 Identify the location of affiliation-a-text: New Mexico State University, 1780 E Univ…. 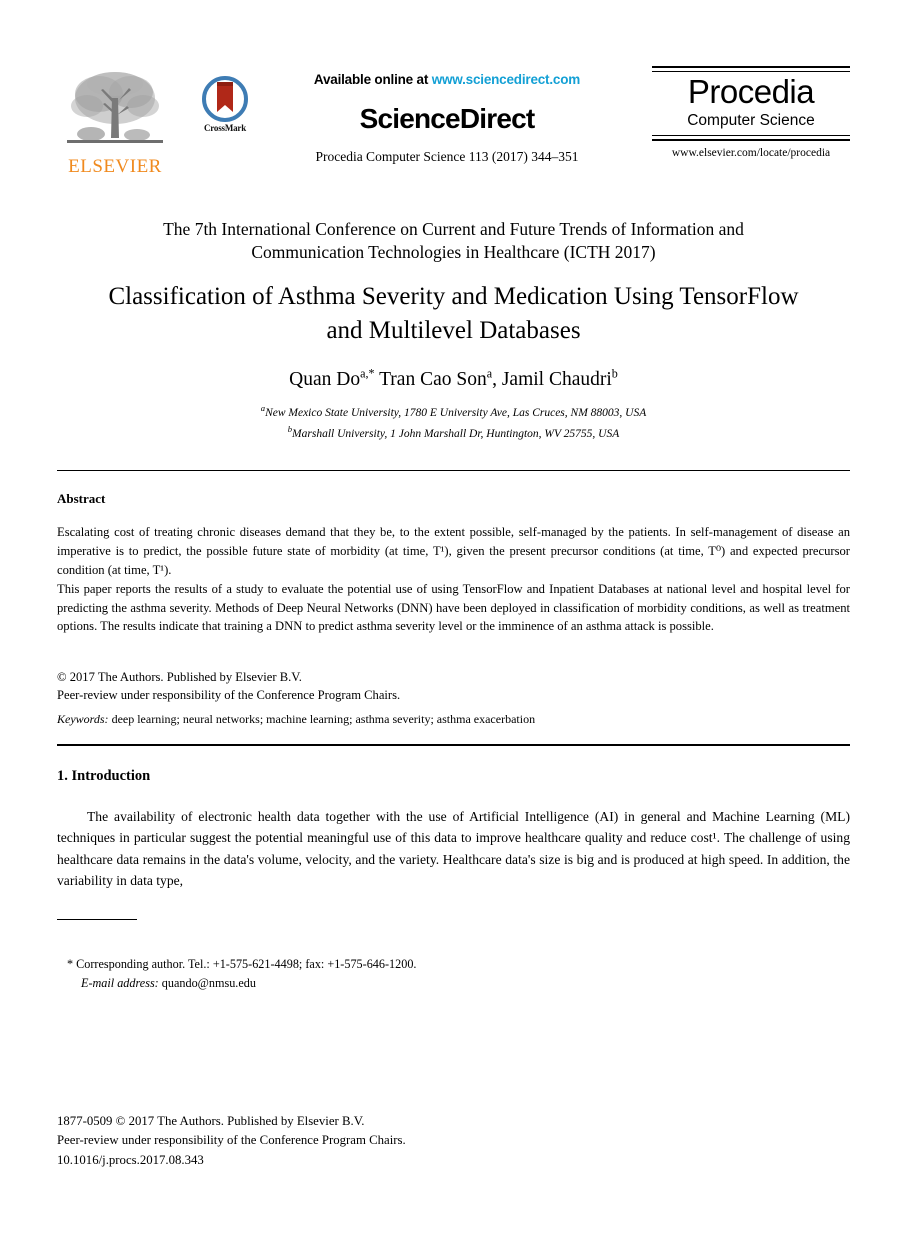
(456, 412).